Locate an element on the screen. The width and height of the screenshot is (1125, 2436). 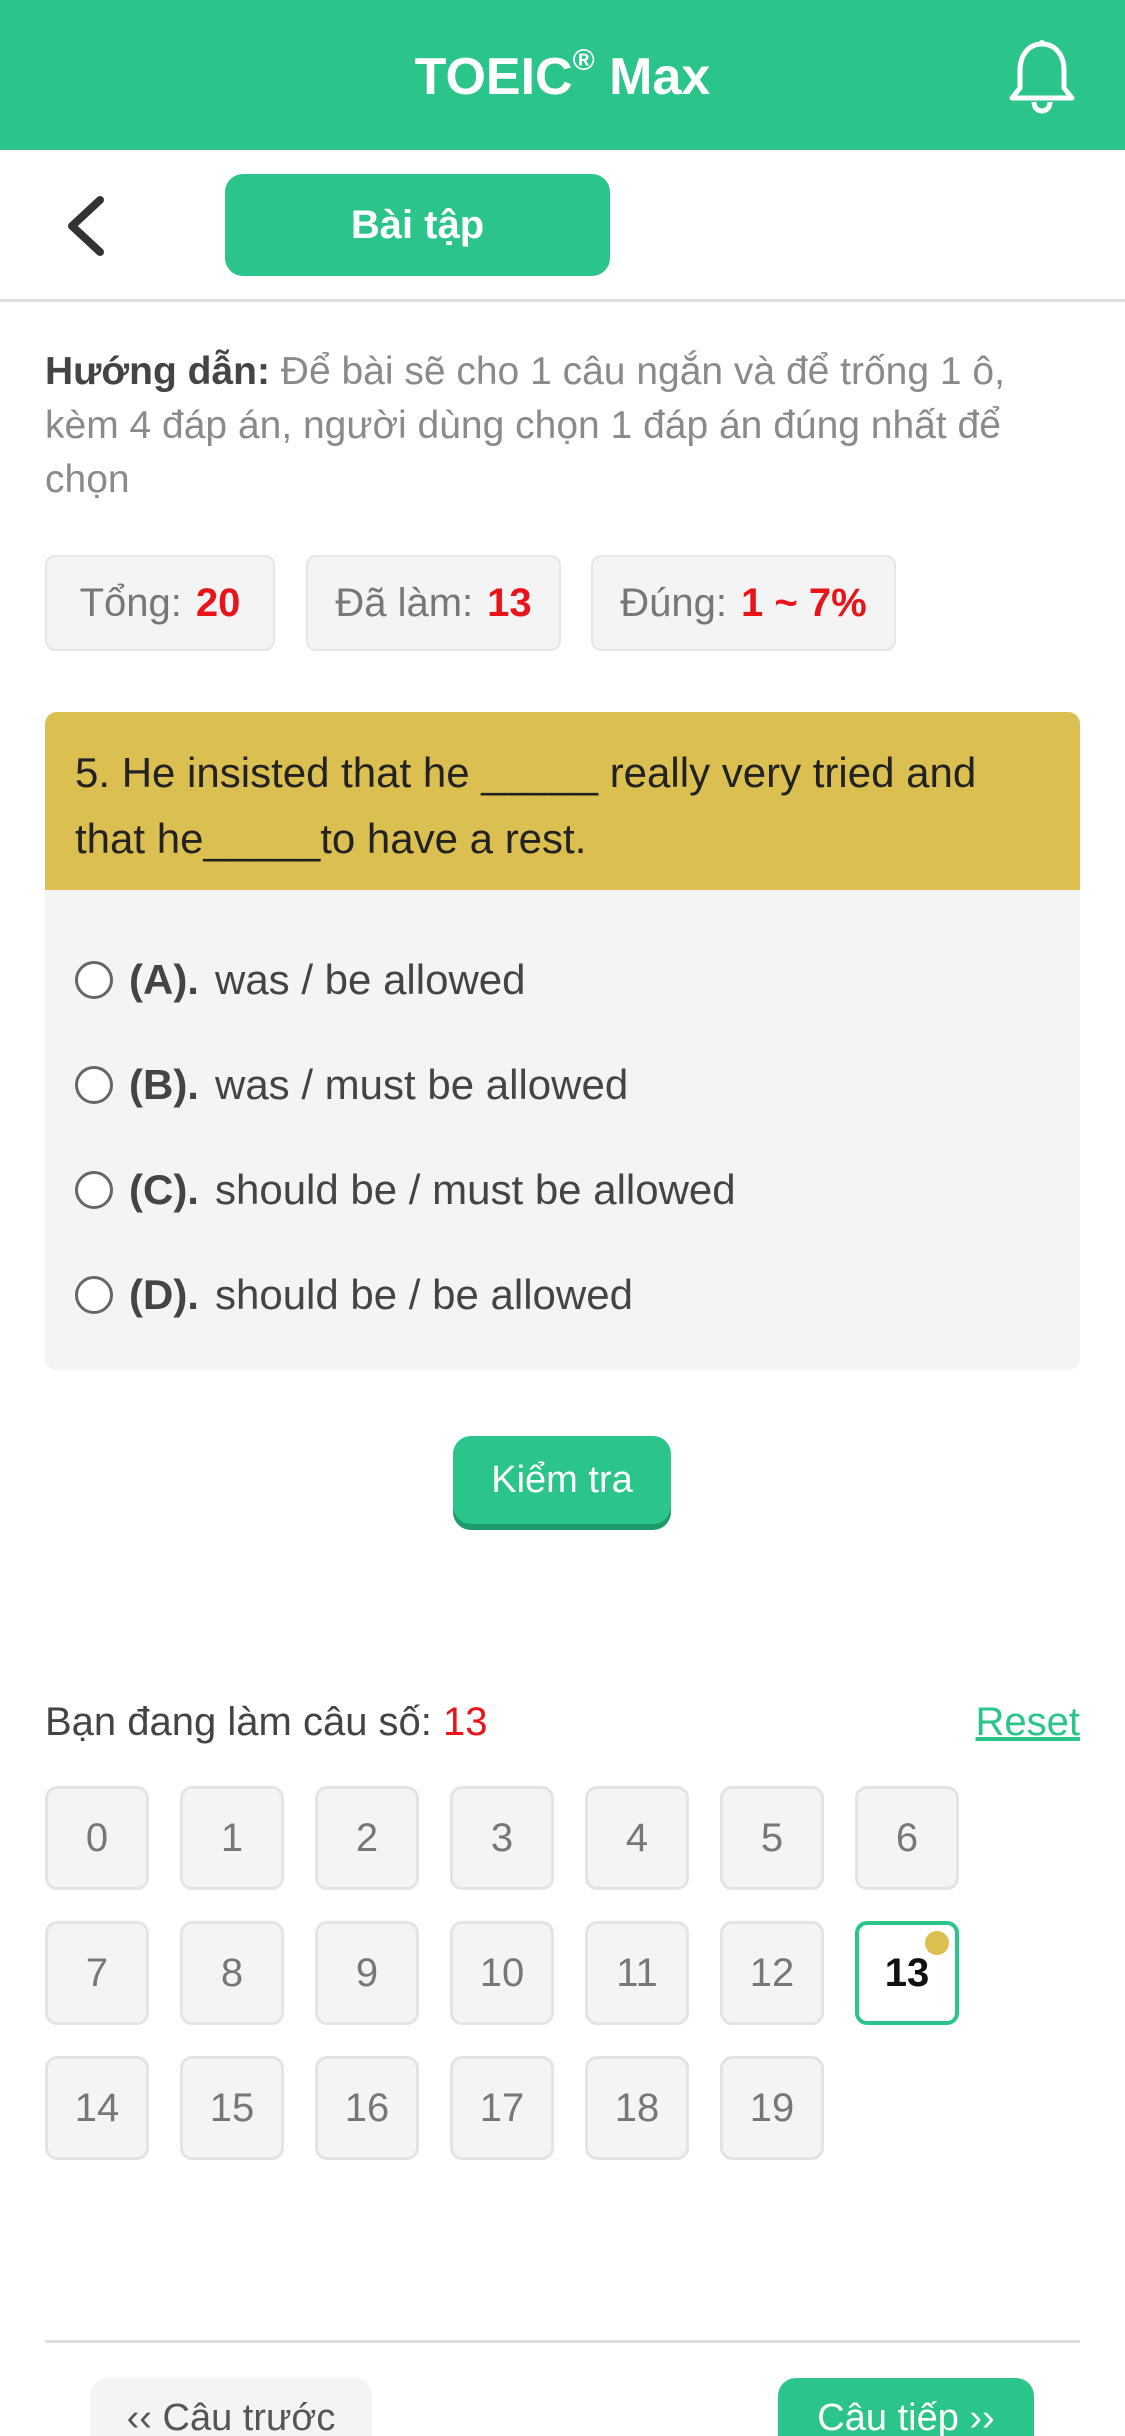
question-cell: 6 is located at coordinates (907, 1838).